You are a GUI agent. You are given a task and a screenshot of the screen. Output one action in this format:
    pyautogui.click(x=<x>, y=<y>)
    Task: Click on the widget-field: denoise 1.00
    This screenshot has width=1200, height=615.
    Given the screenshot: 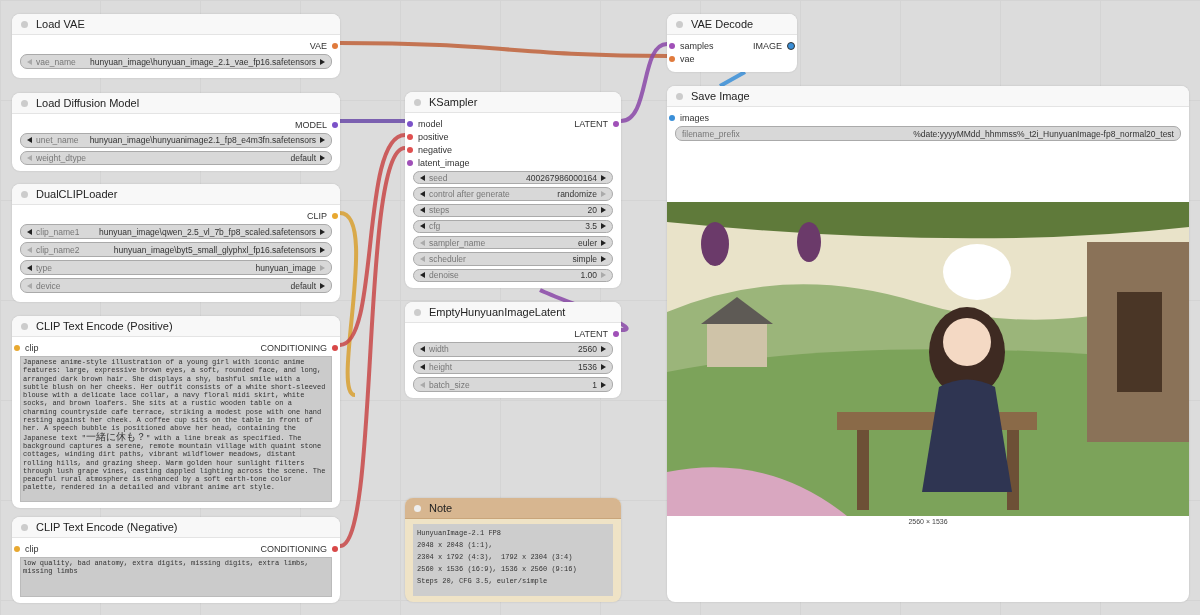 What is the action you would take?
    pyautogui.click(x=513, y=275)
    